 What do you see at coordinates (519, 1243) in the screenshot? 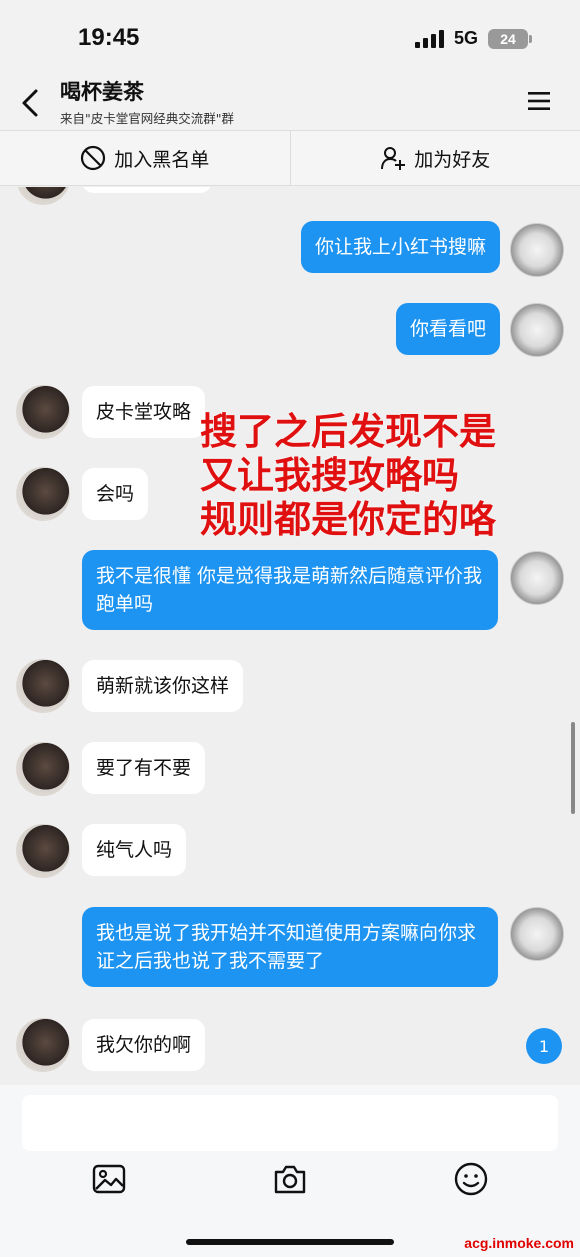
I see `watermark: acg.inmoke.com` at bounding box center [519, 1243].